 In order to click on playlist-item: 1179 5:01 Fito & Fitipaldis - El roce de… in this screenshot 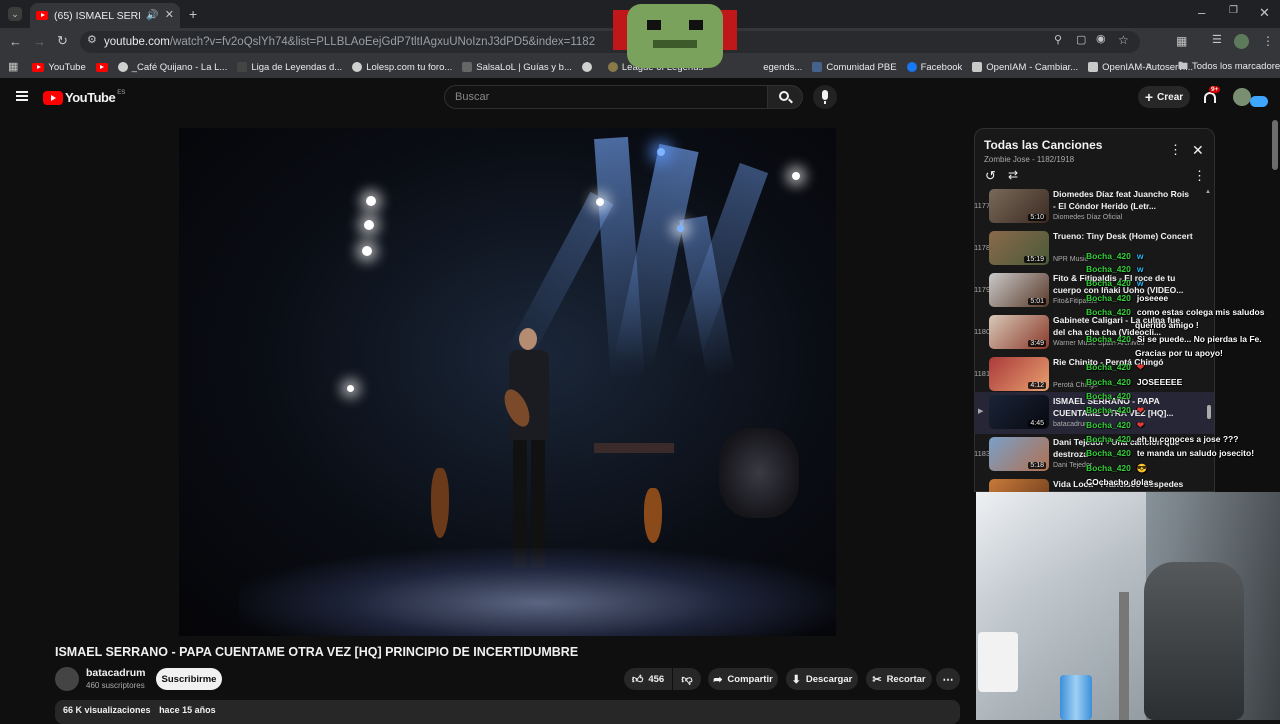, I will do `click(1094, 291)`.